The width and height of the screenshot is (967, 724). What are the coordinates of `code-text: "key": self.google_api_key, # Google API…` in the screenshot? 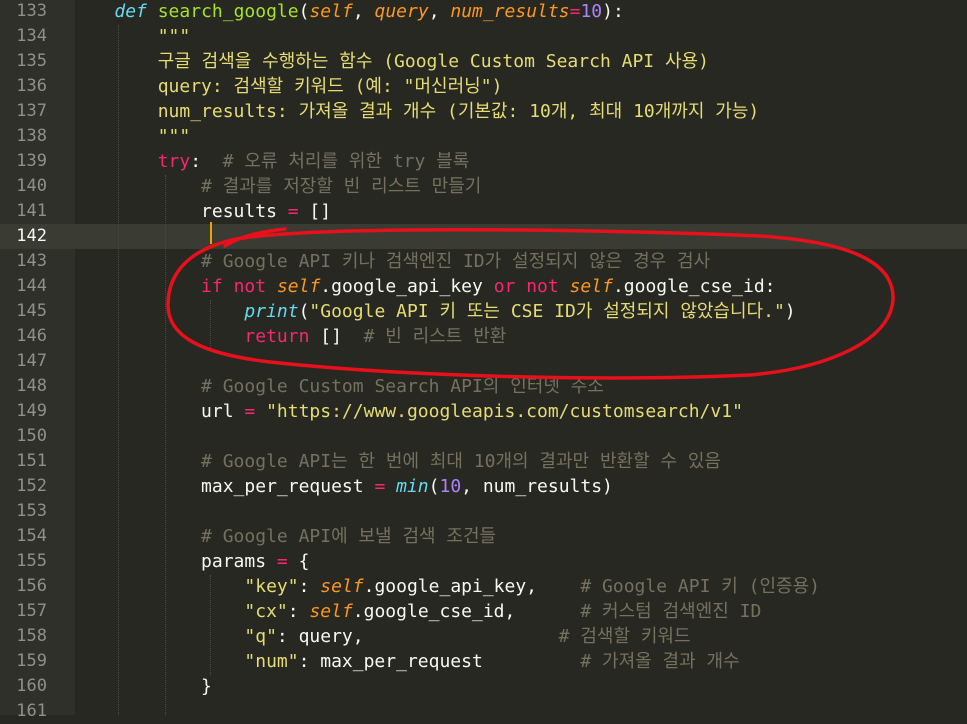 It's located at (445, 586).